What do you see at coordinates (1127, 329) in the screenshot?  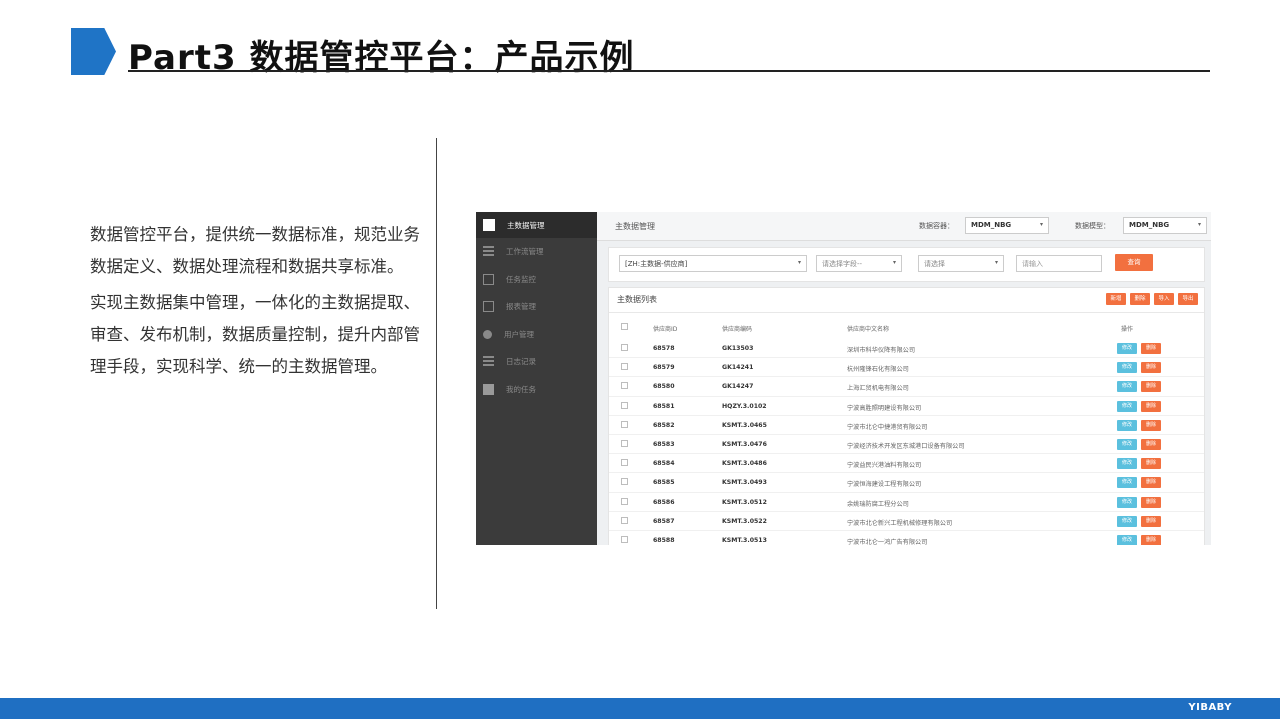 I see `column-header: 操作` at bounding box center [1127, 329].